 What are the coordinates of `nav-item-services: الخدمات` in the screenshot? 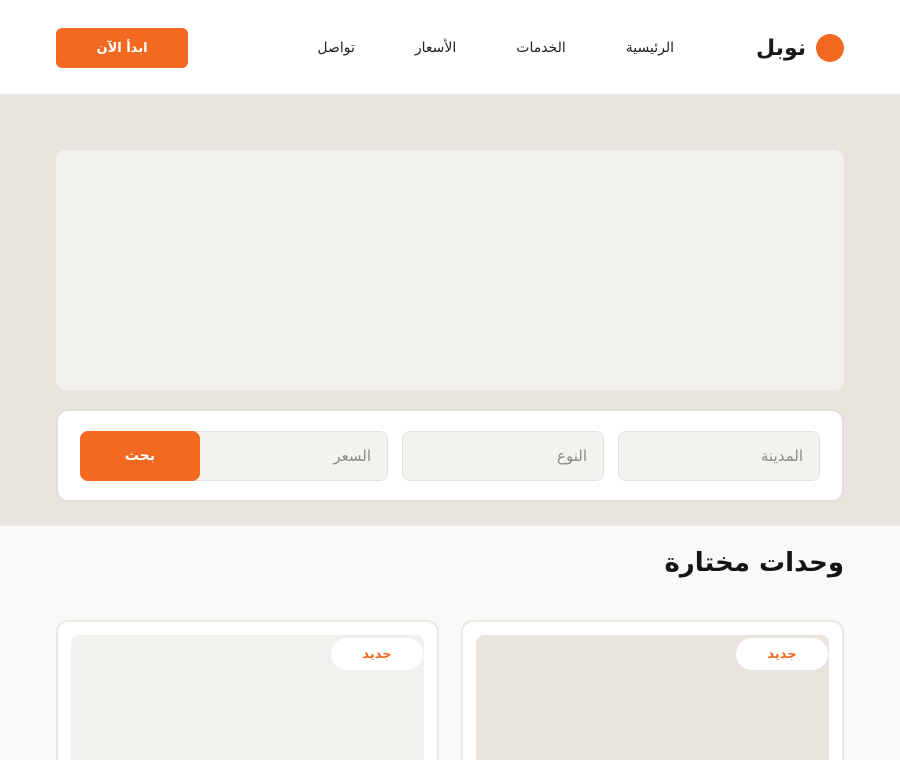 It's located at (541, 48).